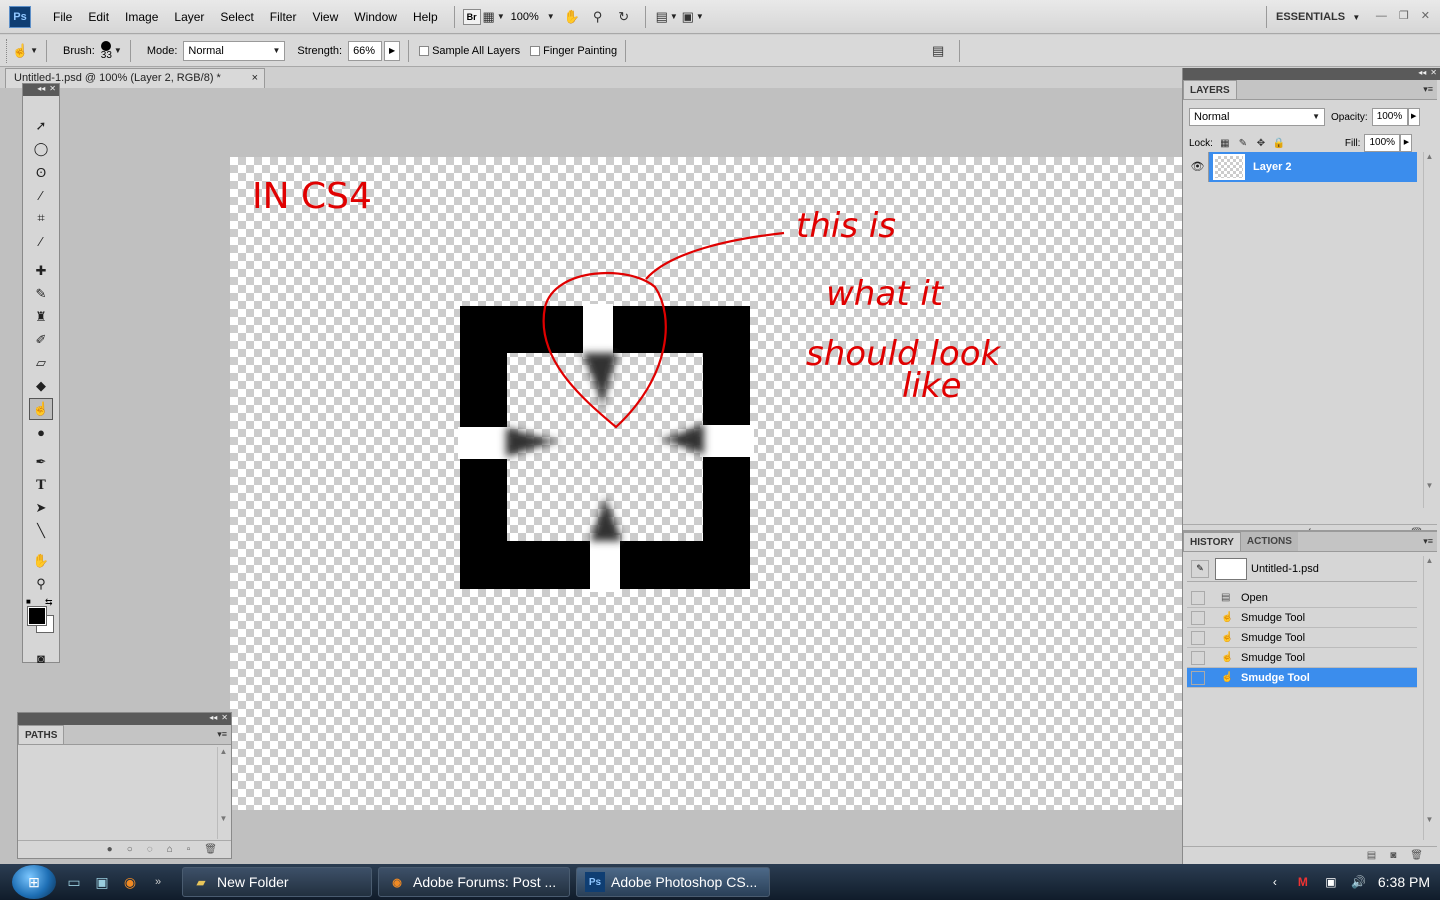  I want to click on new-snapshot-icon: ◙, so click(1393, 855).